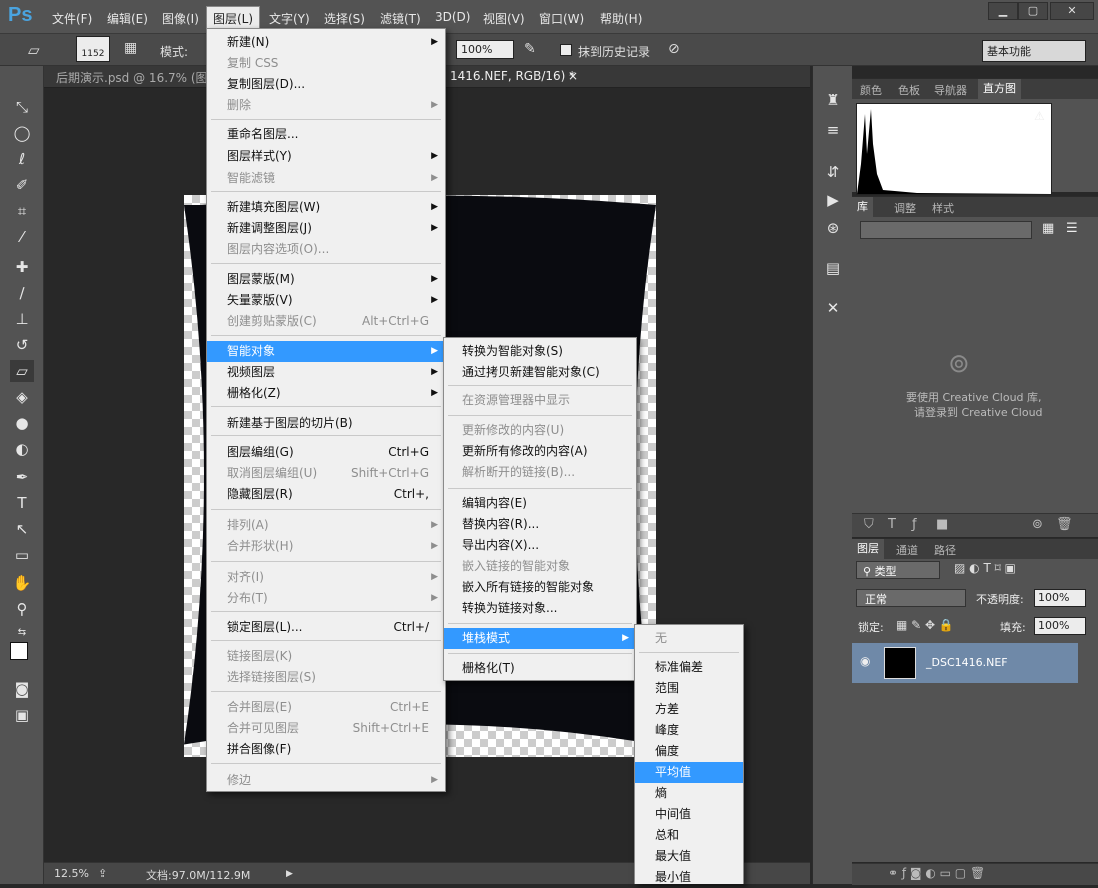 The height and width of the screenshot is (888, 1098). Describe the element at coordinates (22, 319) in the screenshot. I see `stamp-tool-icon: ⊥` at that location.